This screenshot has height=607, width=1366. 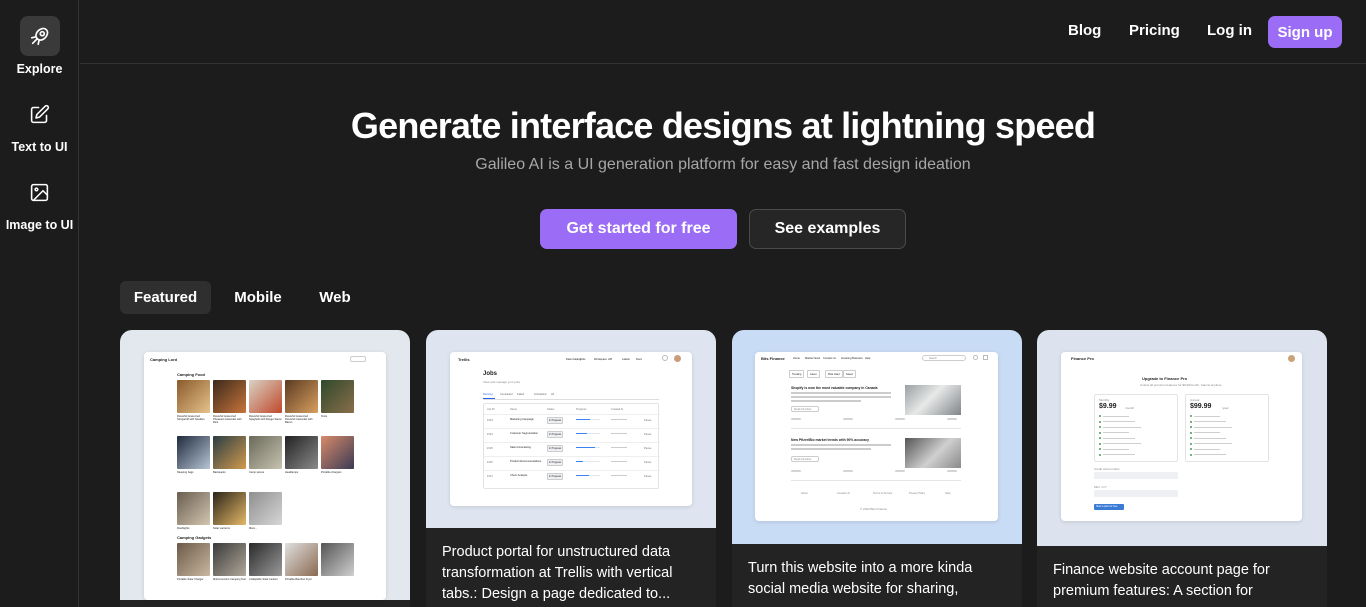 I want to click on preview-item-label: Portable Solar Charger, so click(x=190, y=579).